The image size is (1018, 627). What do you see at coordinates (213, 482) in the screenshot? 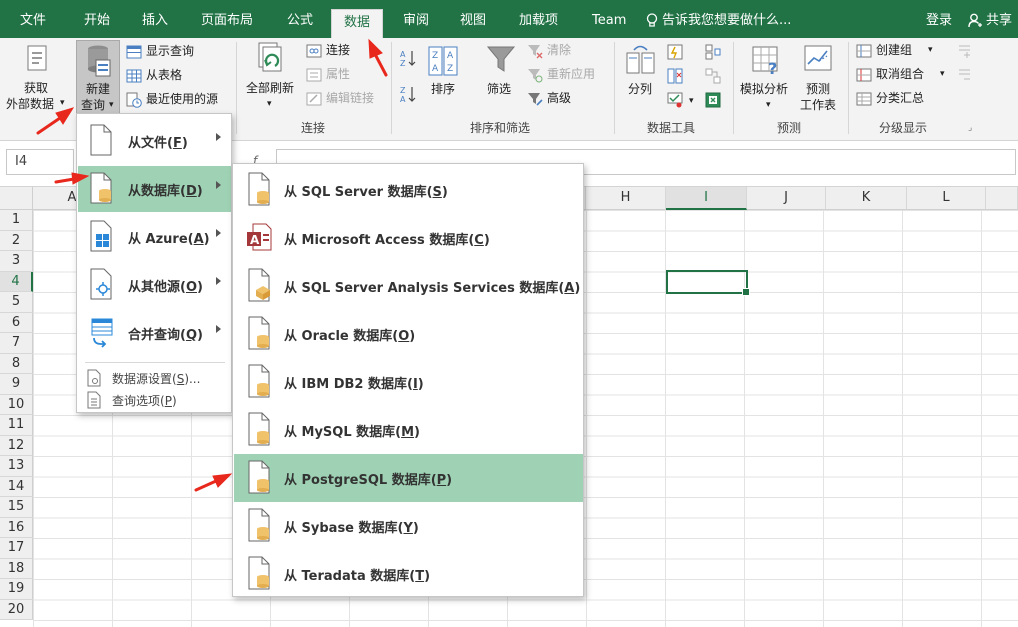
I see `arrow-to-postgresql-icon` at bounding box center [213, 482].